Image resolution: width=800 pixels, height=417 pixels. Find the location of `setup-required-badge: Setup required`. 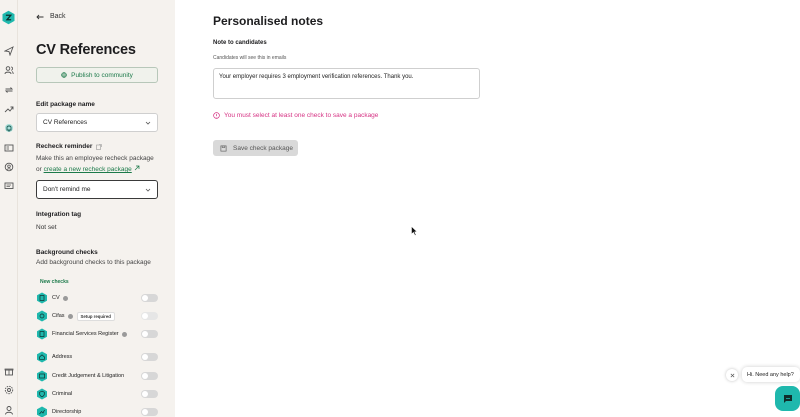

setup-required-badge: Setup required is located at coordinates (95, 316).